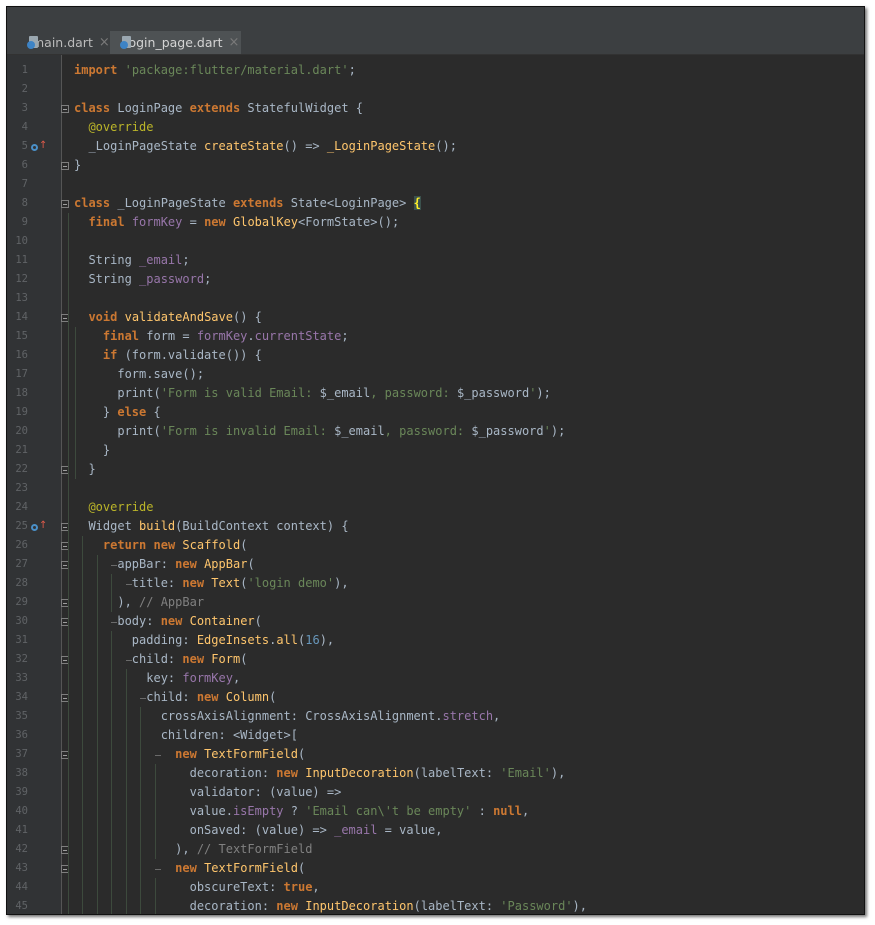  I want to click on code-token: _email, so click(161, 260).